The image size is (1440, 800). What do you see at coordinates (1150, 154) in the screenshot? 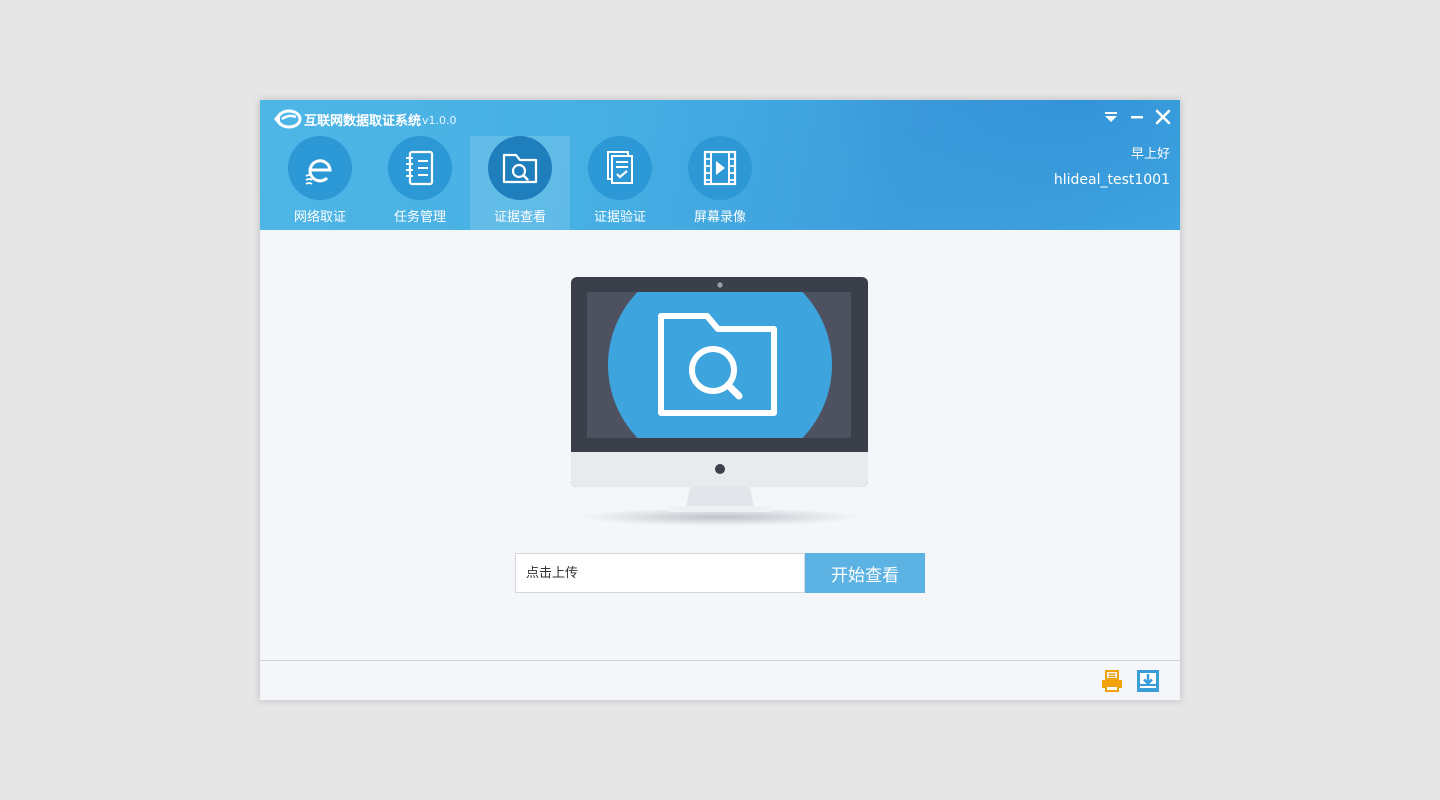
I see `greeting-text: 早上好` at bounding box center [1150, 154].